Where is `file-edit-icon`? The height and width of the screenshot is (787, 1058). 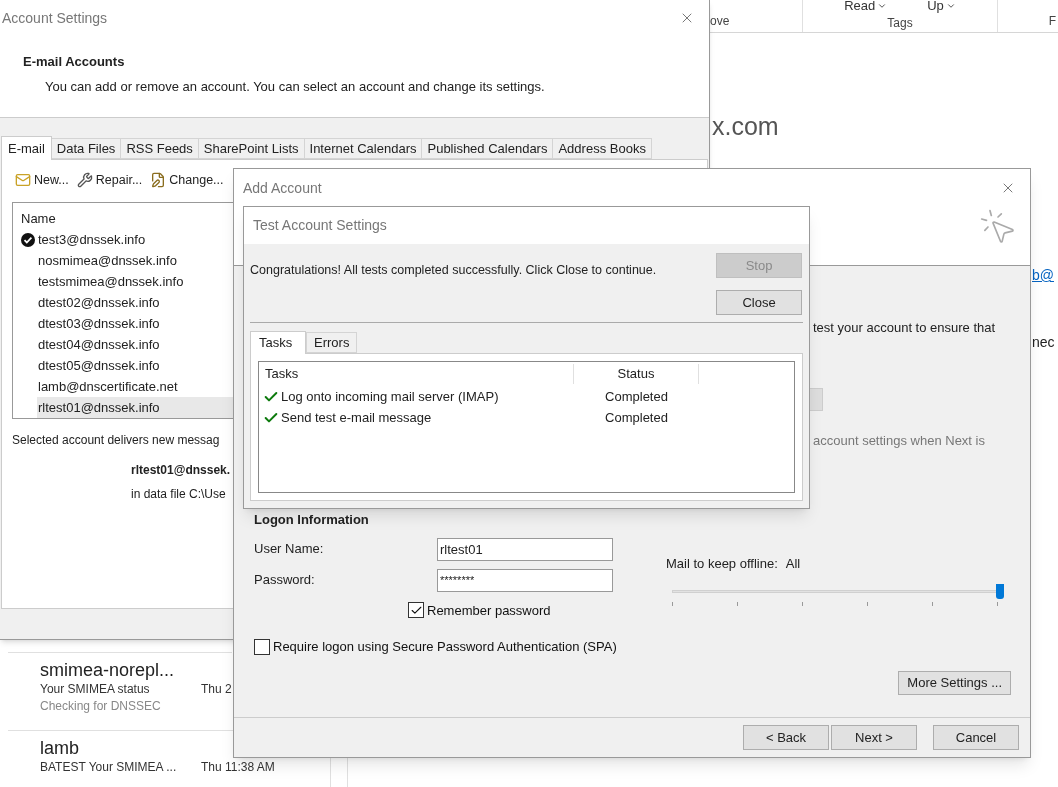 file-edit-icon is located at coordinates (158, 180).